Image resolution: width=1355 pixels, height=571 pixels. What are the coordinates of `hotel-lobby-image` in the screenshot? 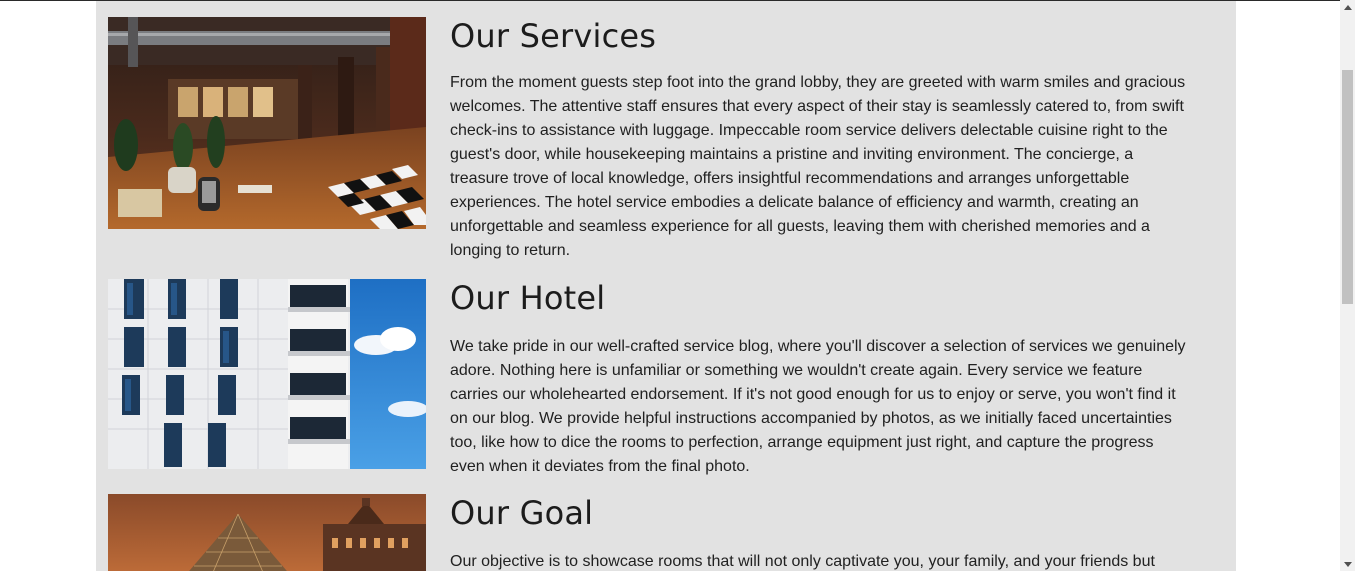 It's located at (267, 123).